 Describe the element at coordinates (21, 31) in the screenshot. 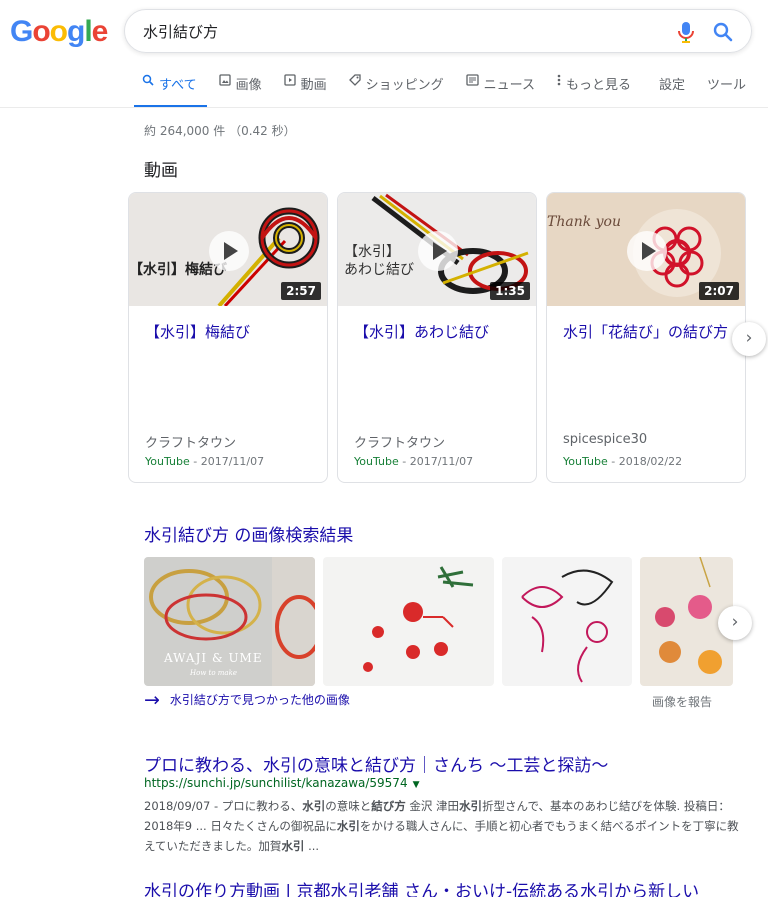

I see `logo-letter: G` at that location.